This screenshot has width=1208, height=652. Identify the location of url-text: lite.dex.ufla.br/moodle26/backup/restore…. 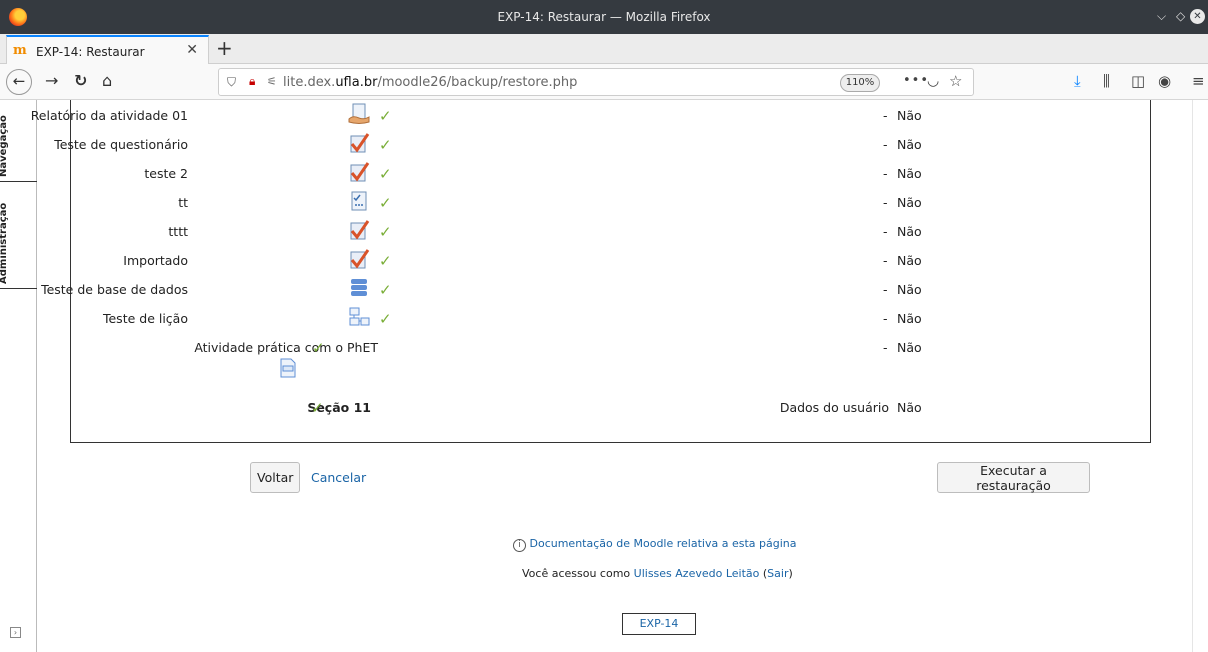
(430, 82).